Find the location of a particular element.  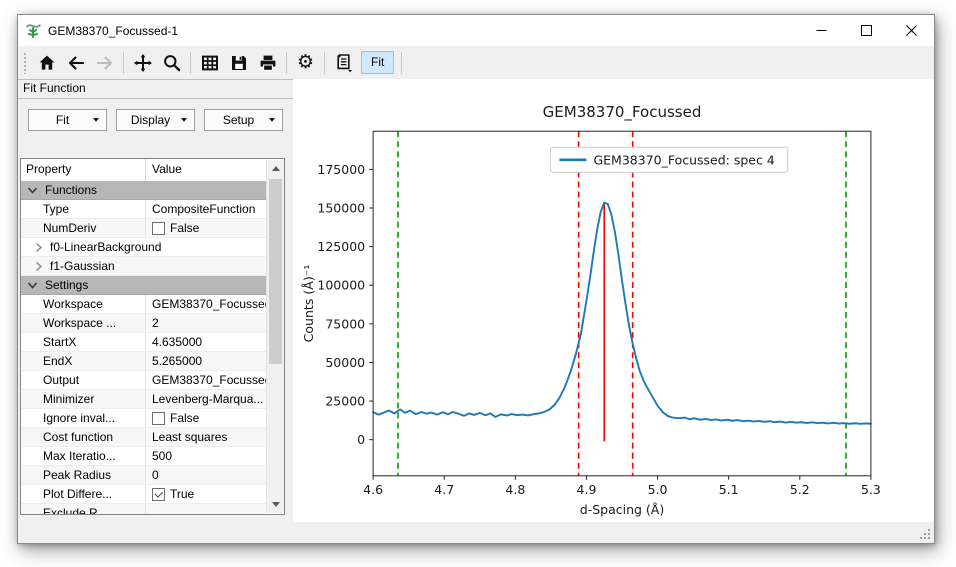

grid-button is located at coordinates (209, 62).